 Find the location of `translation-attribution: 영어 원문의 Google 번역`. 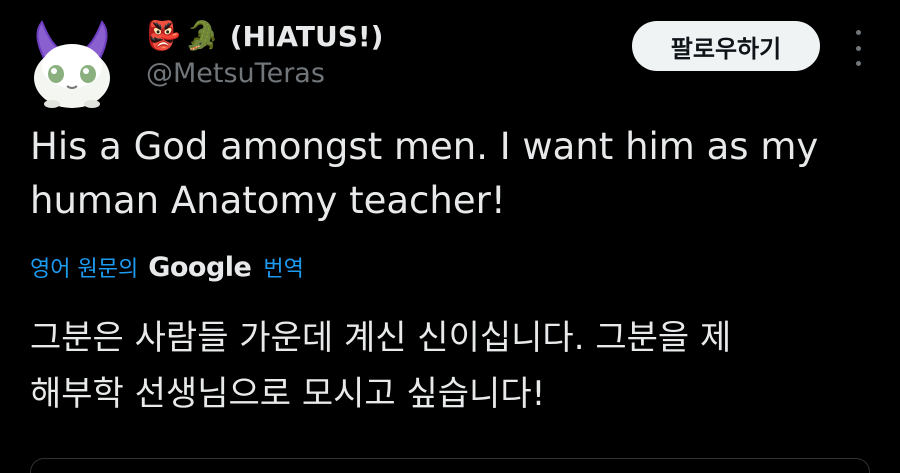

translation-attribution: 영어 원문의 Google 번역 is located at coordinates (167, 267).